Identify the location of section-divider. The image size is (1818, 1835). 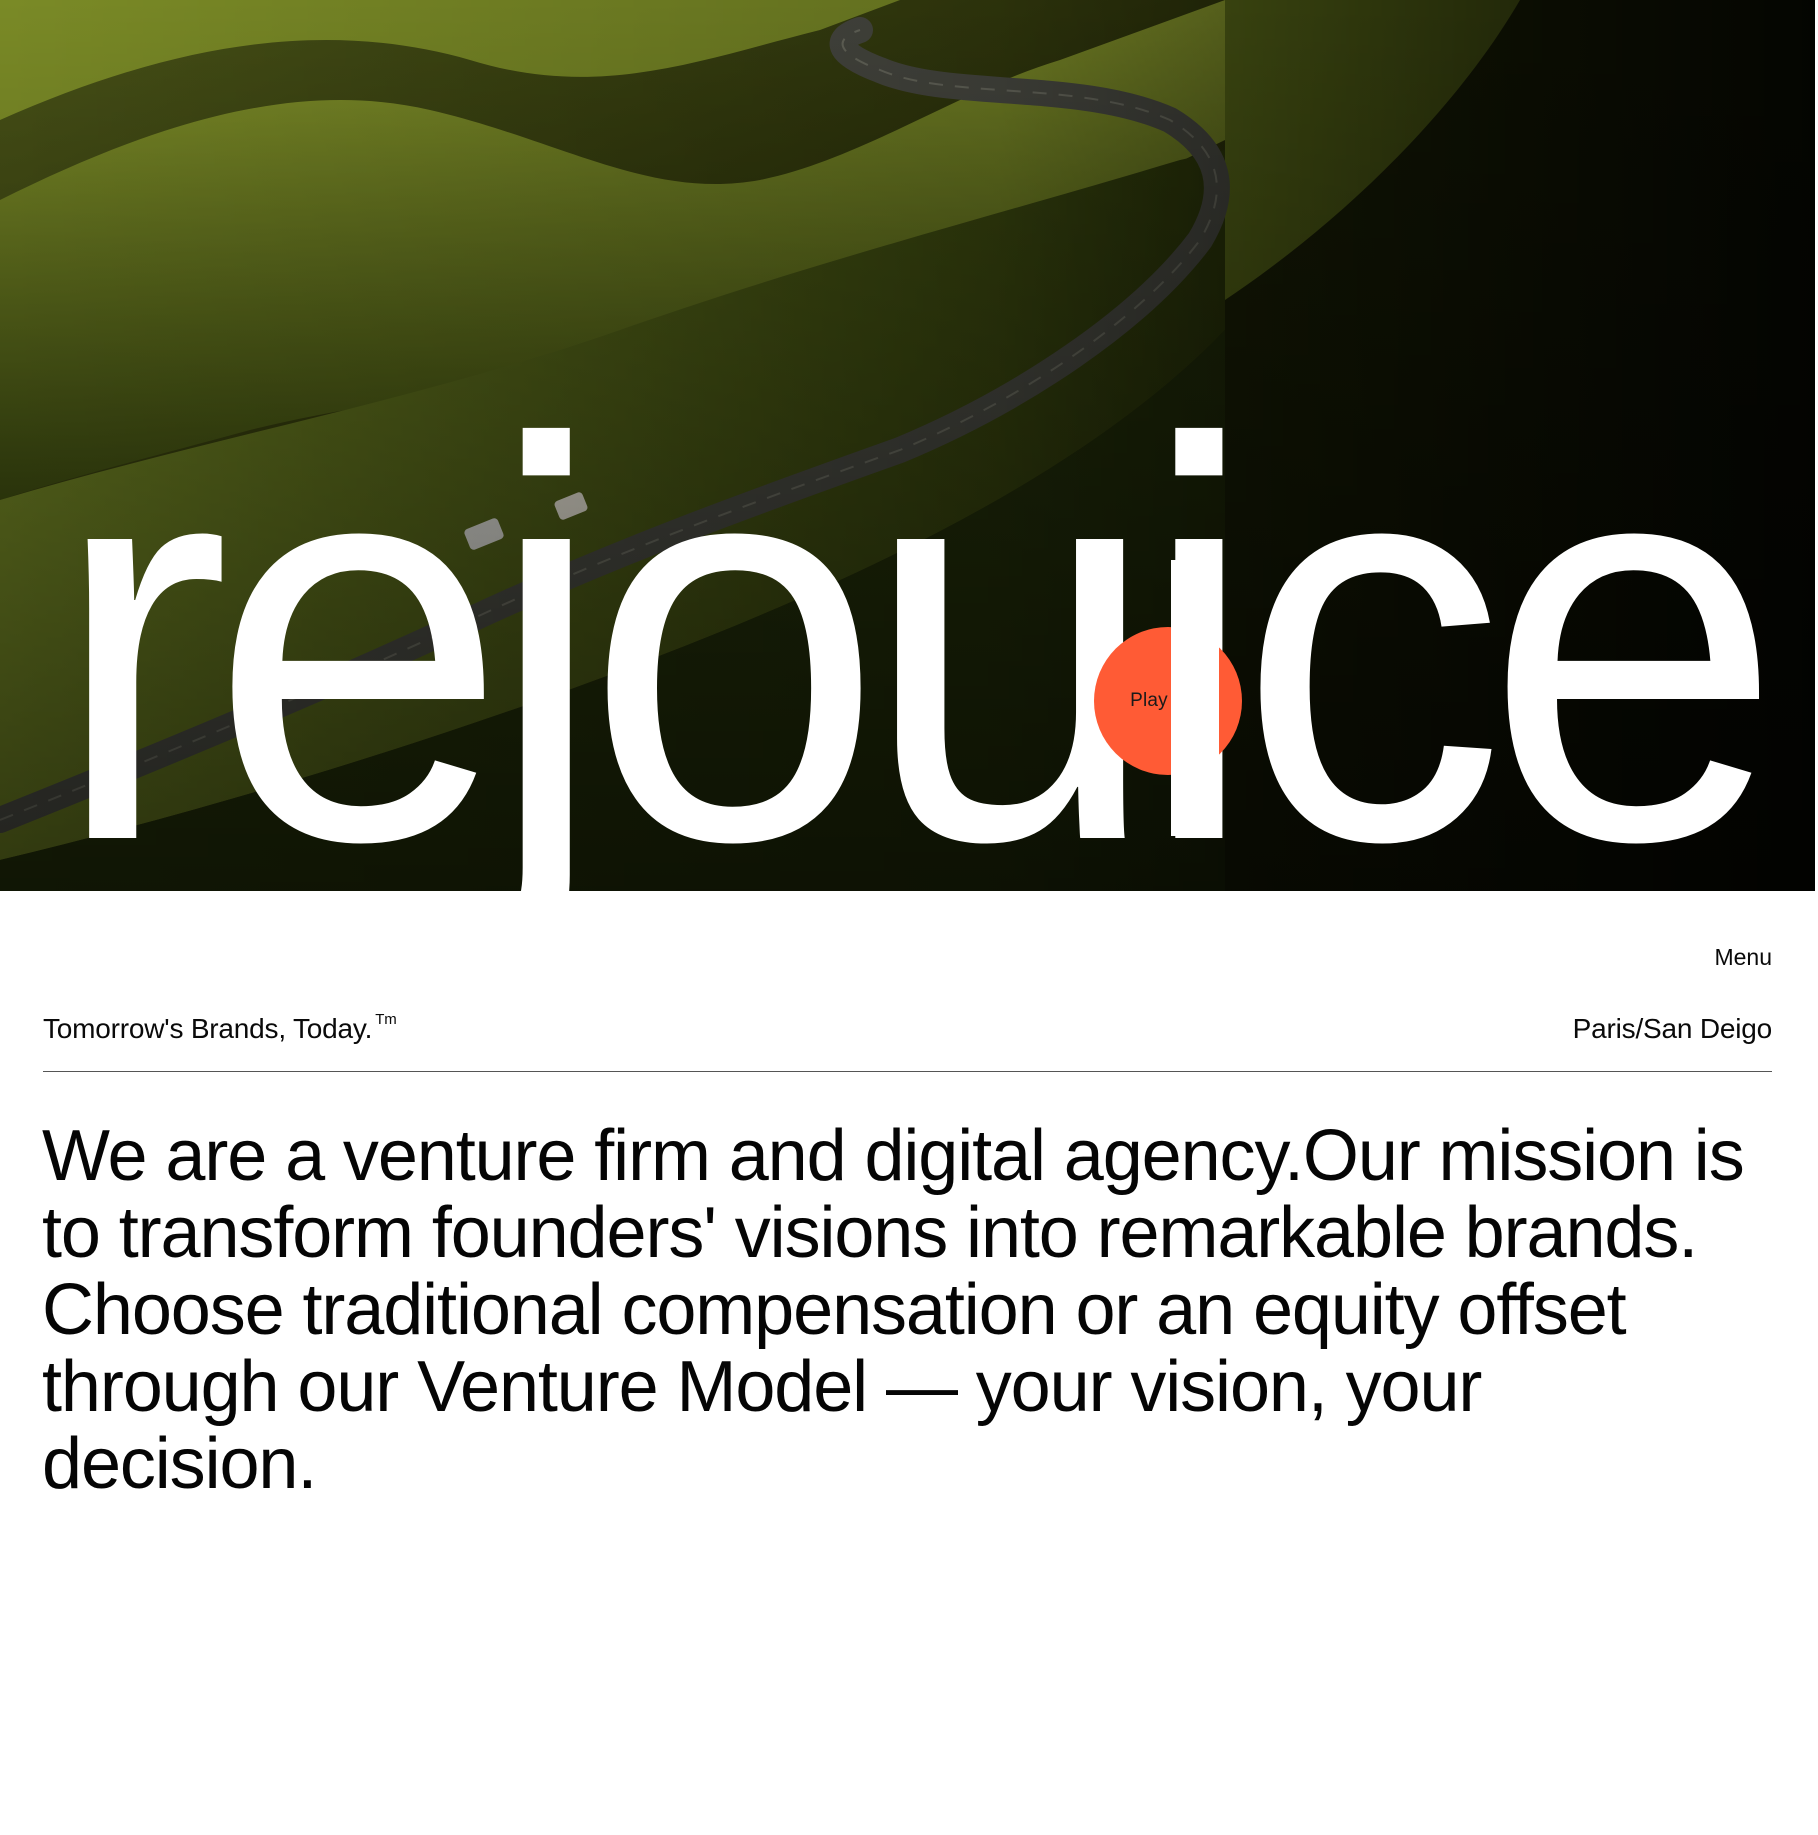
(907, 1071).